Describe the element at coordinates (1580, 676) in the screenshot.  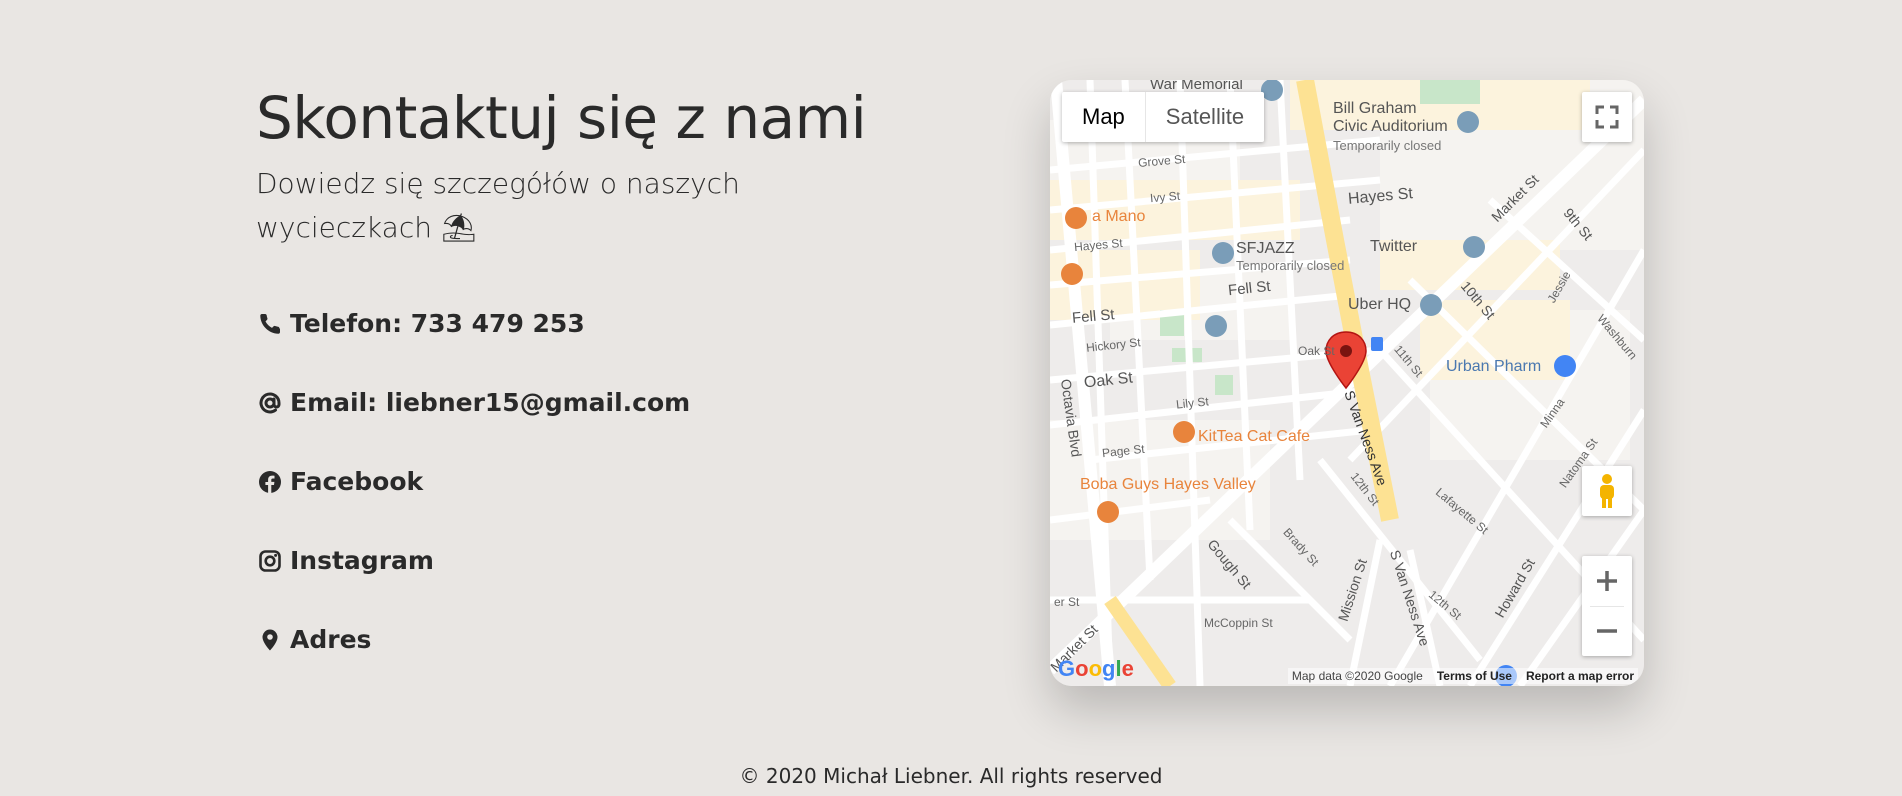
I see `report-error-link: Report a map error` at that location.